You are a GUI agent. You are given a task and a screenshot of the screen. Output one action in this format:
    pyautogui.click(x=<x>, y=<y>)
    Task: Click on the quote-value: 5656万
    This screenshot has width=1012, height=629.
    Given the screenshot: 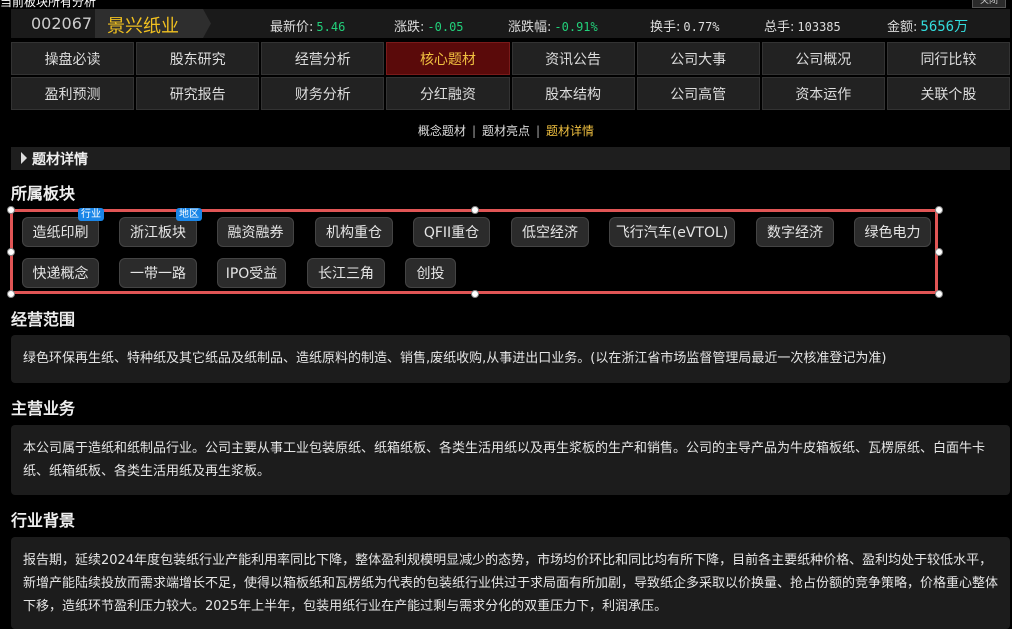 What is the action you would take?
    pyautogui.click(x=944, y=27)
    